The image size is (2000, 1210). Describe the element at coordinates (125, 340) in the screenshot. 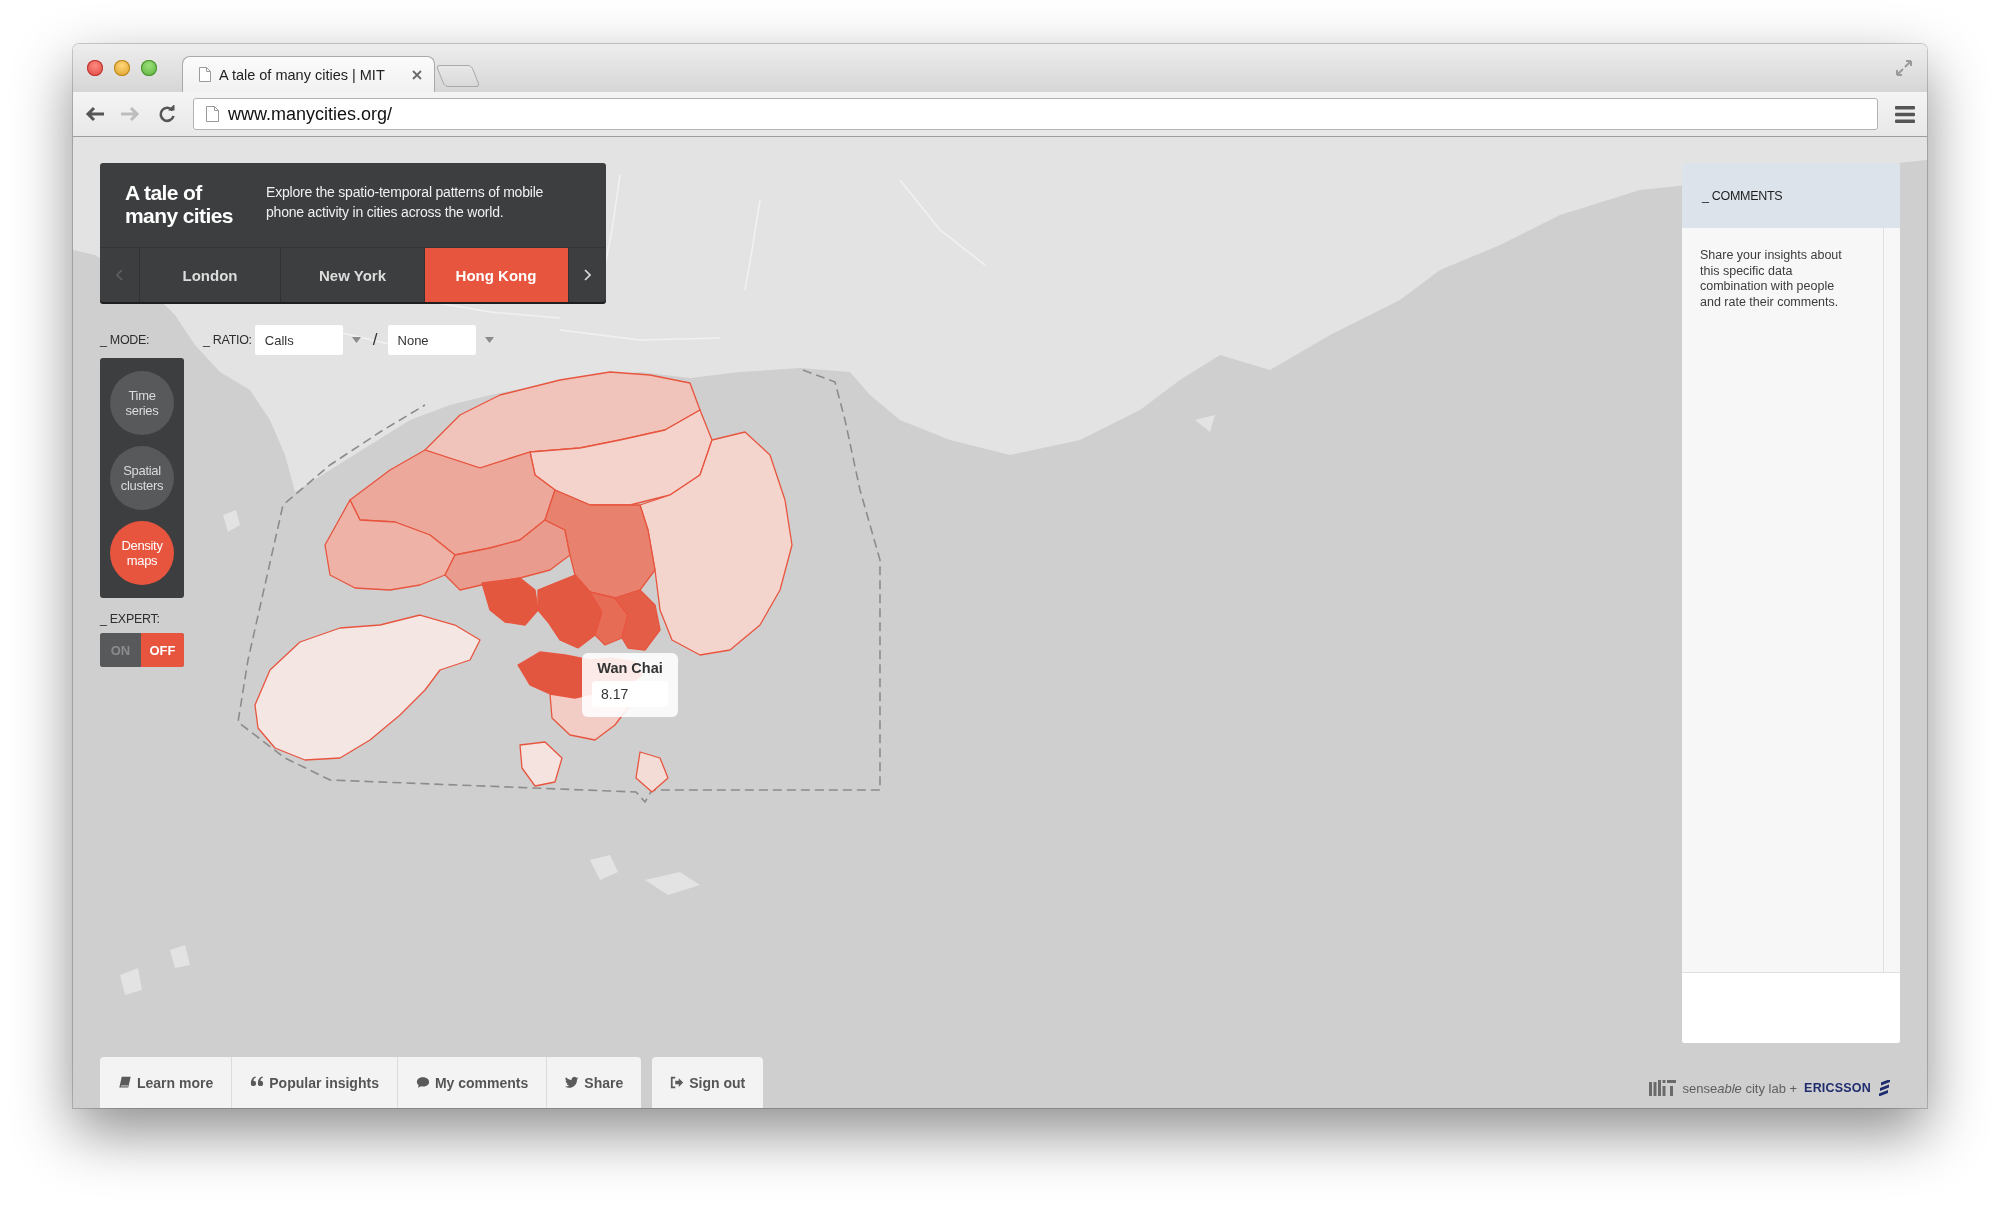

I see `mode-label: _ MODE:` at that location.